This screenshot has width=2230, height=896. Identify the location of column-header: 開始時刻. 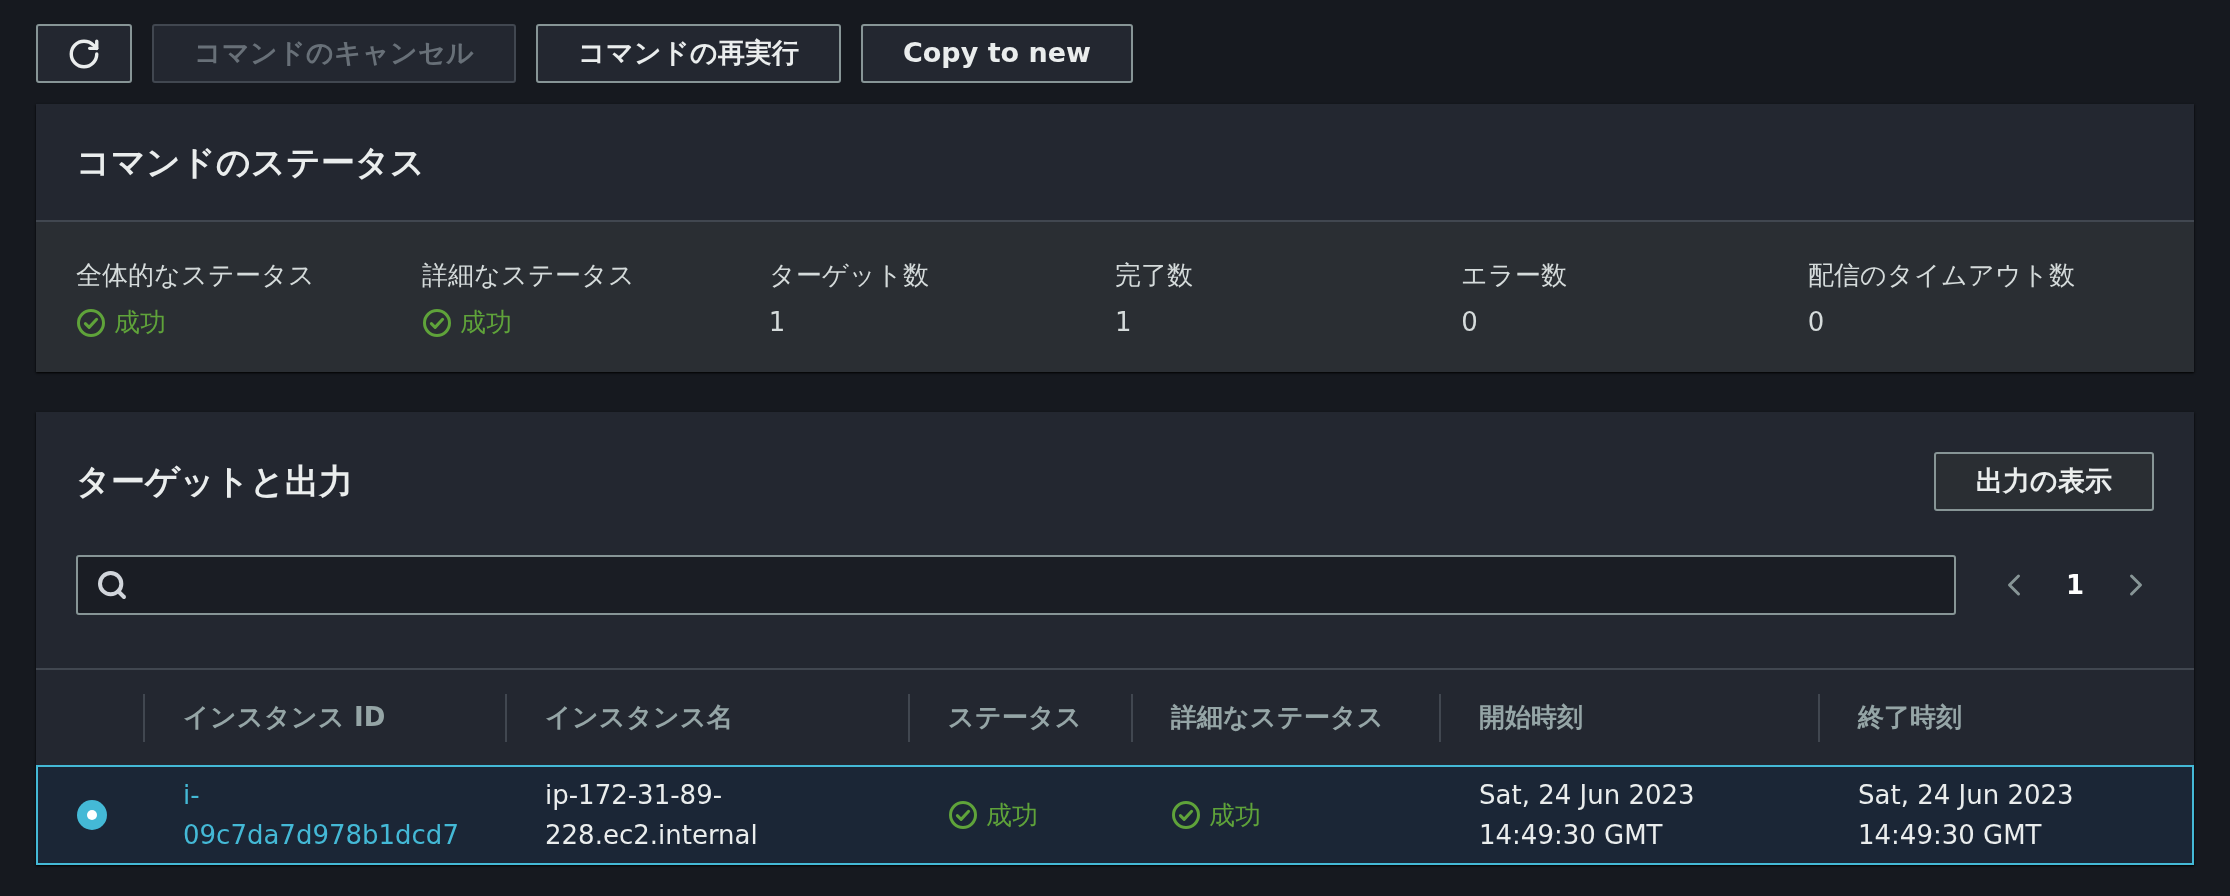
(1531, 717).